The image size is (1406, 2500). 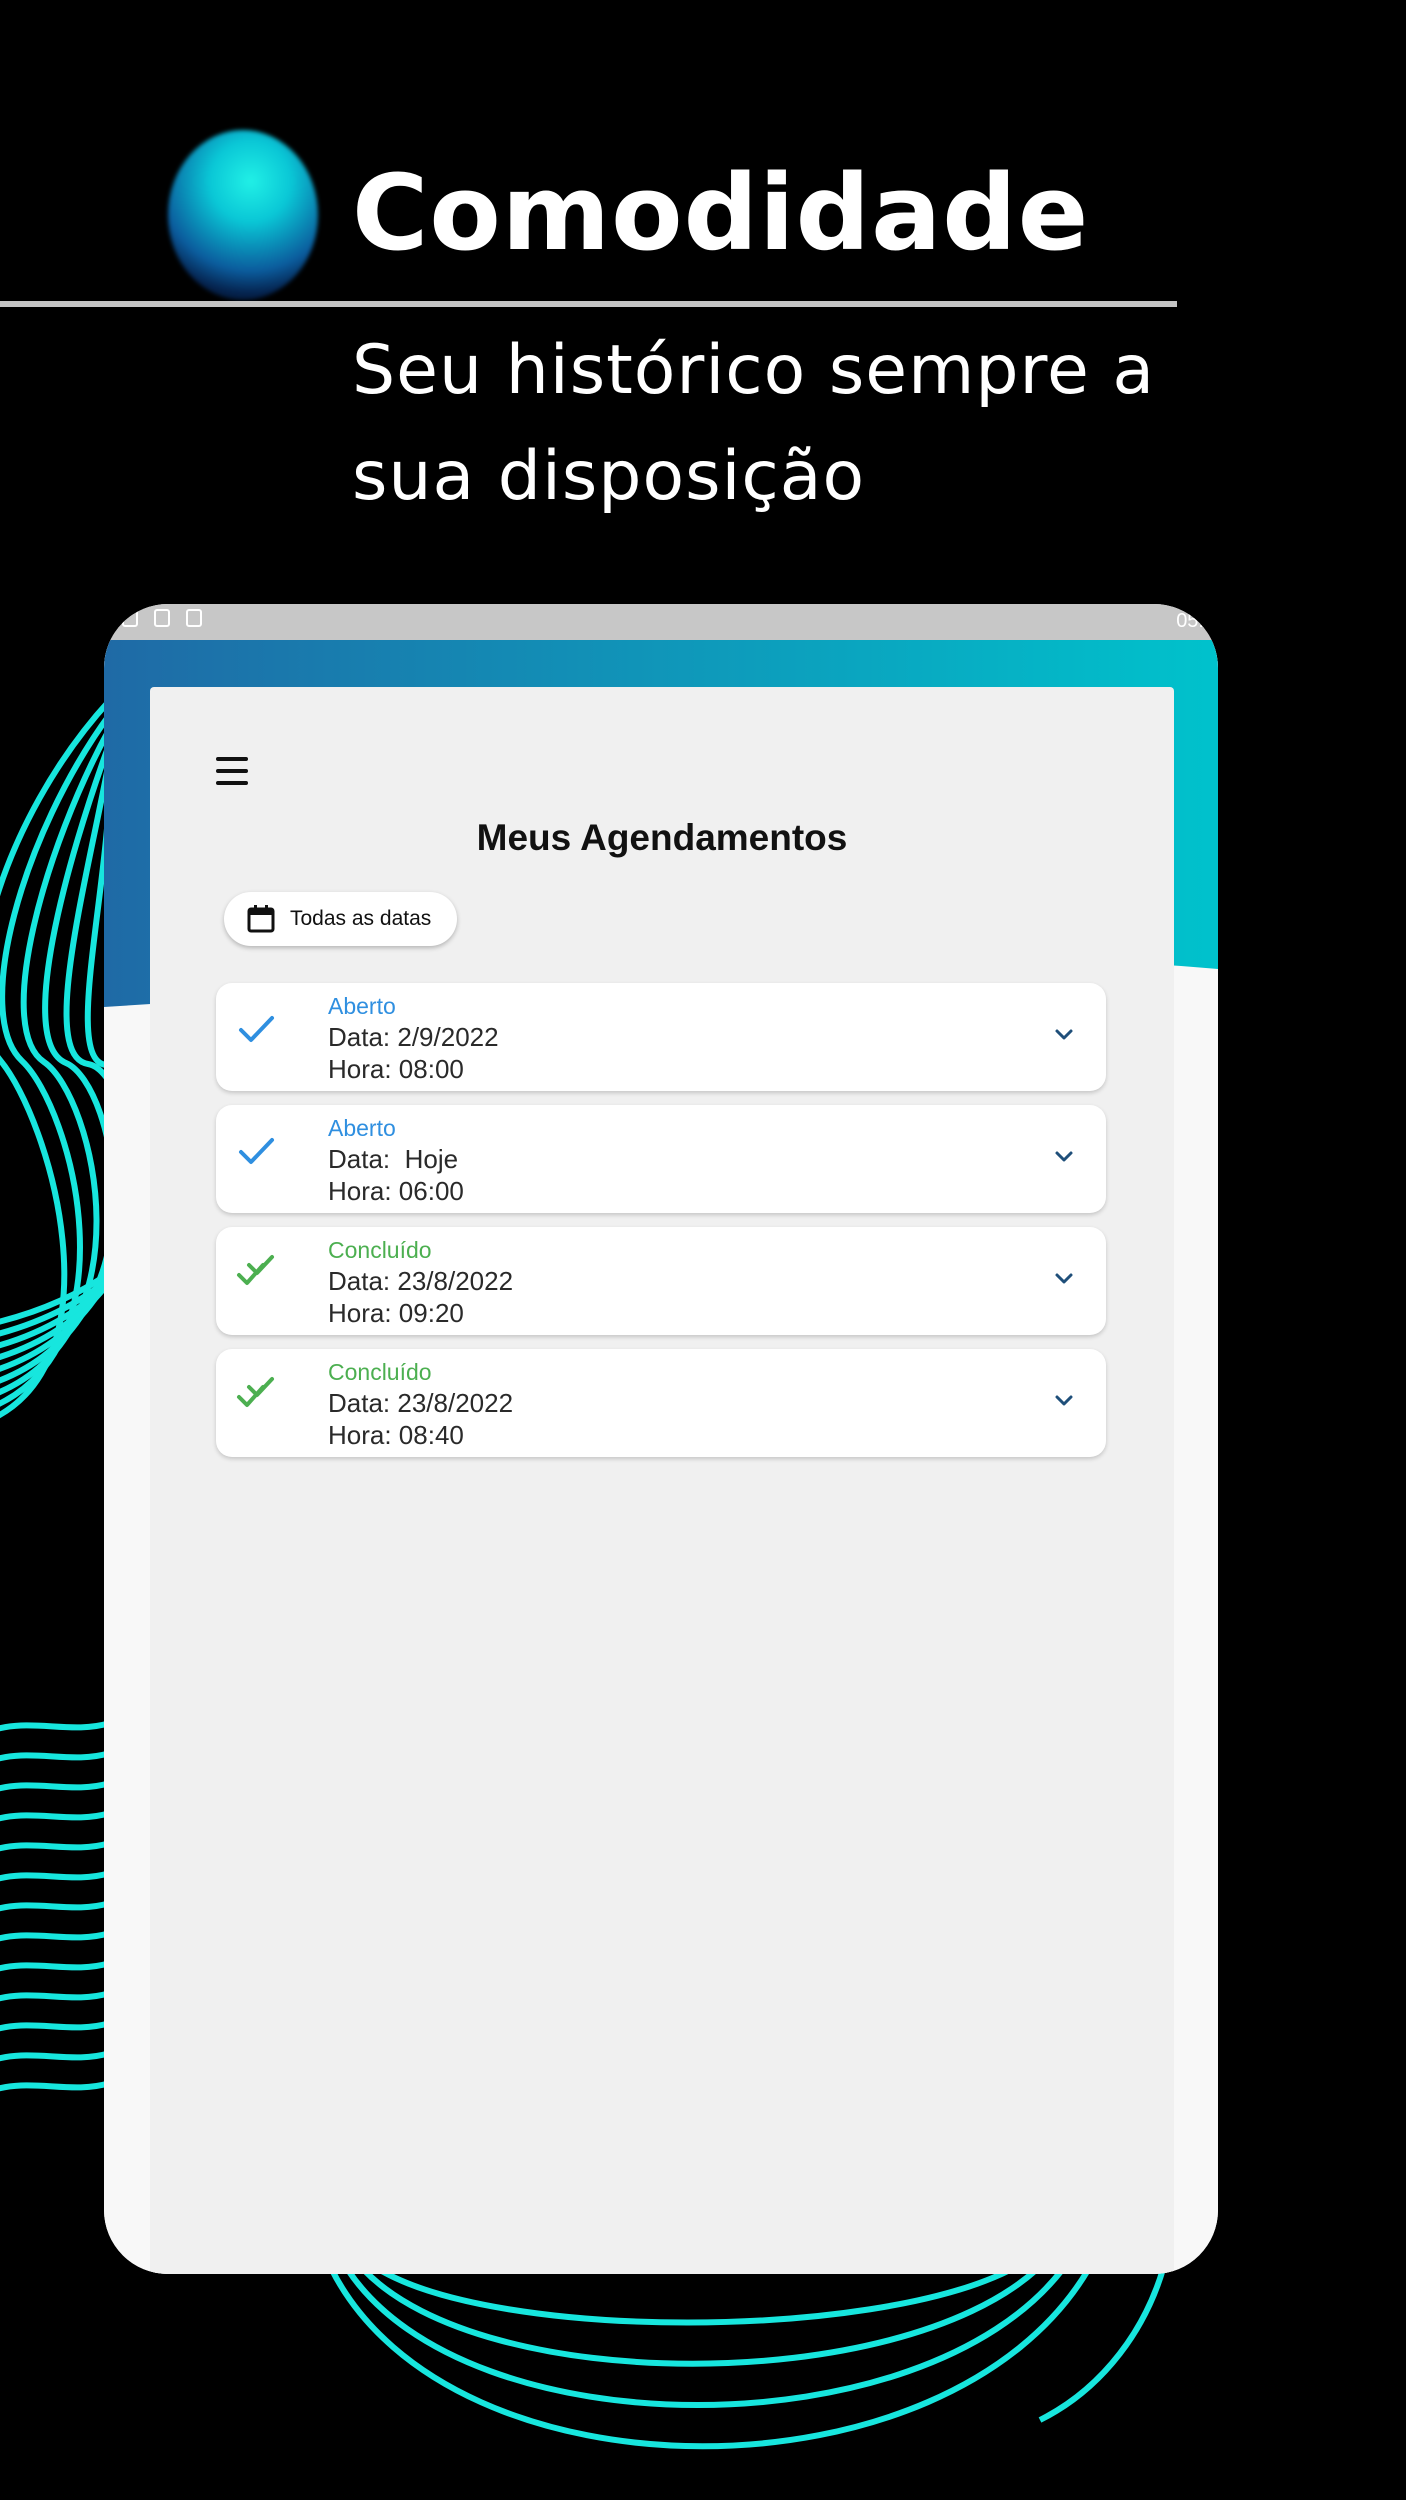 I want to click on appointment-time: Hora: 08:40, so click(x=396, y=1435).